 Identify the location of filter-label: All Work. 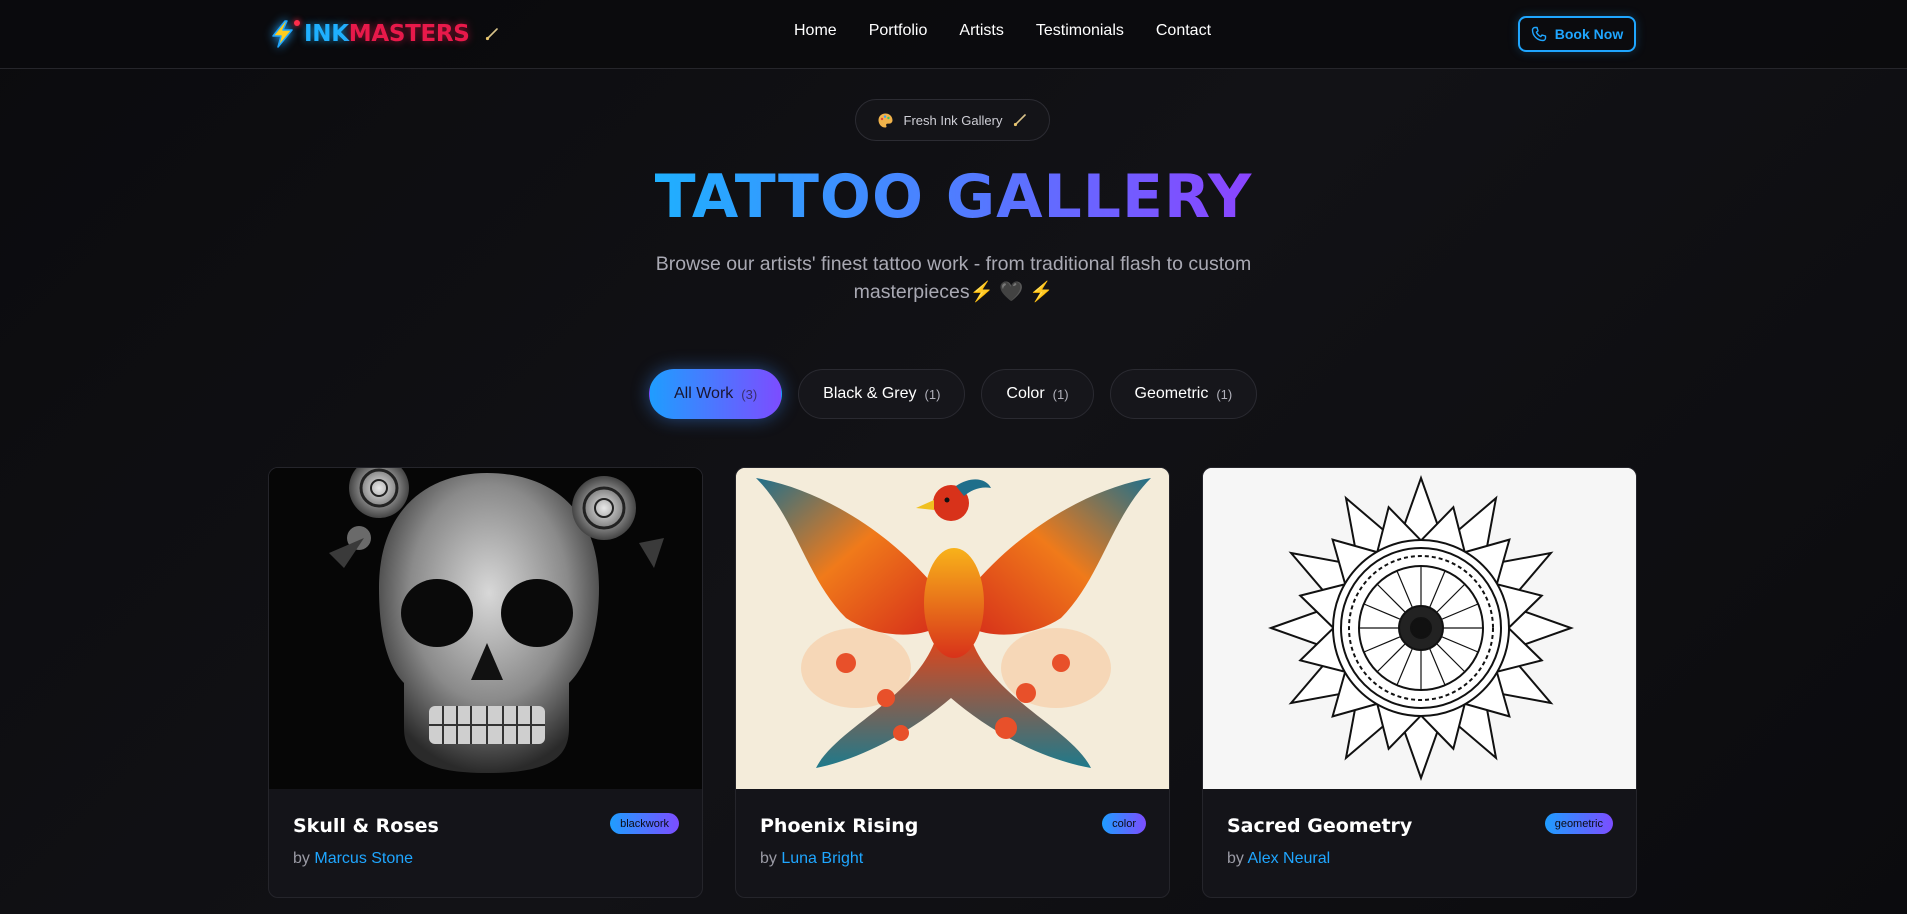
(704, 393).